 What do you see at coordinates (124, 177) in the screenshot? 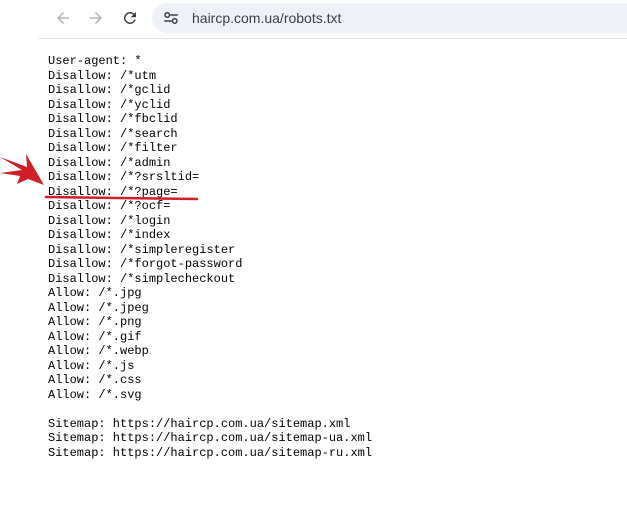
I see `robots-line: Disallow: /*?srsltid=` at bounding box center [124, 177].